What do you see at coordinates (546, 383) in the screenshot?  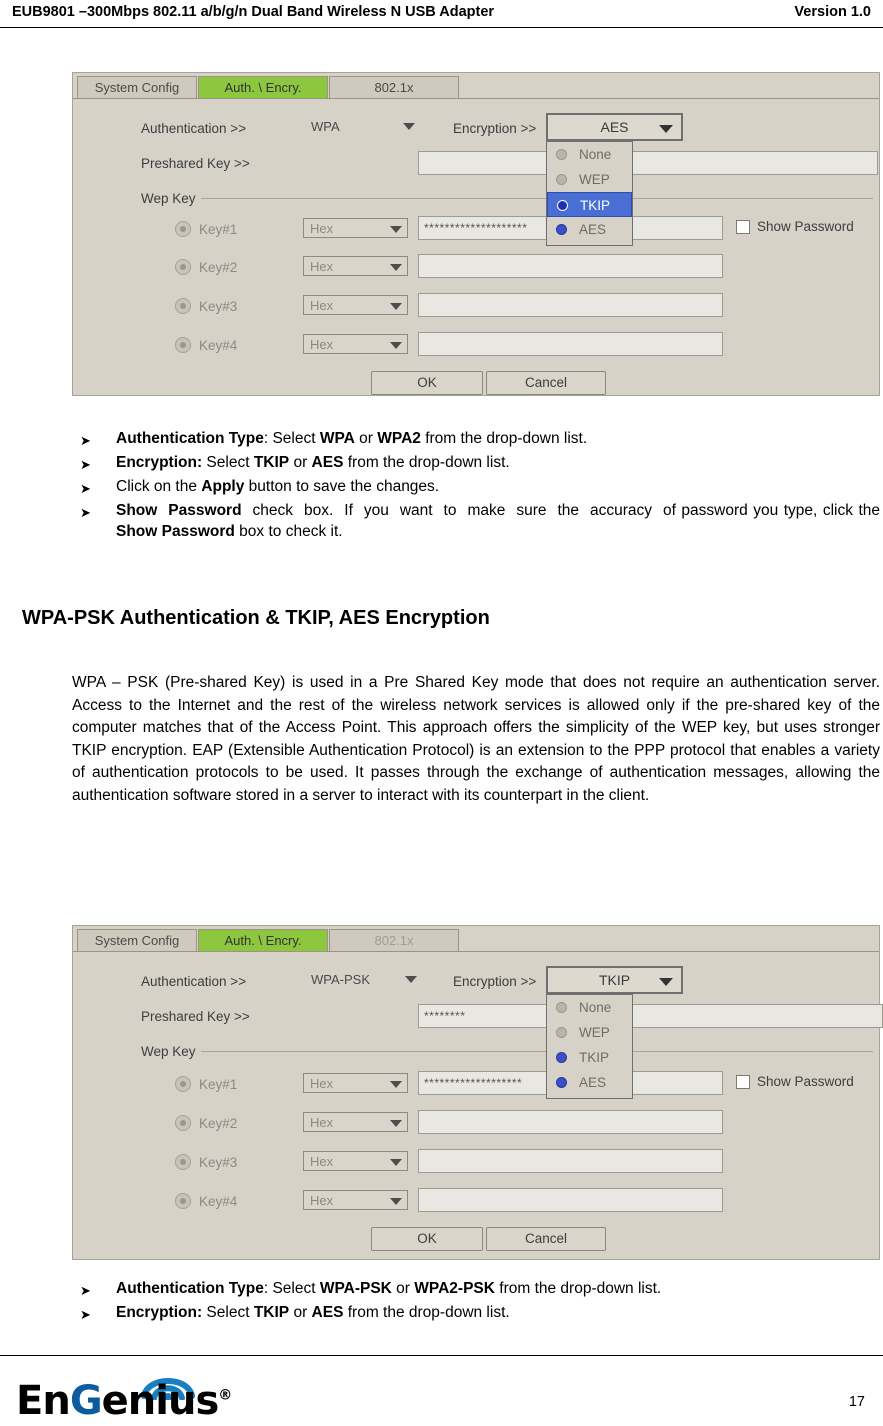 I see `cancel-button-1: Cancel` at bounding box center [546, 383].